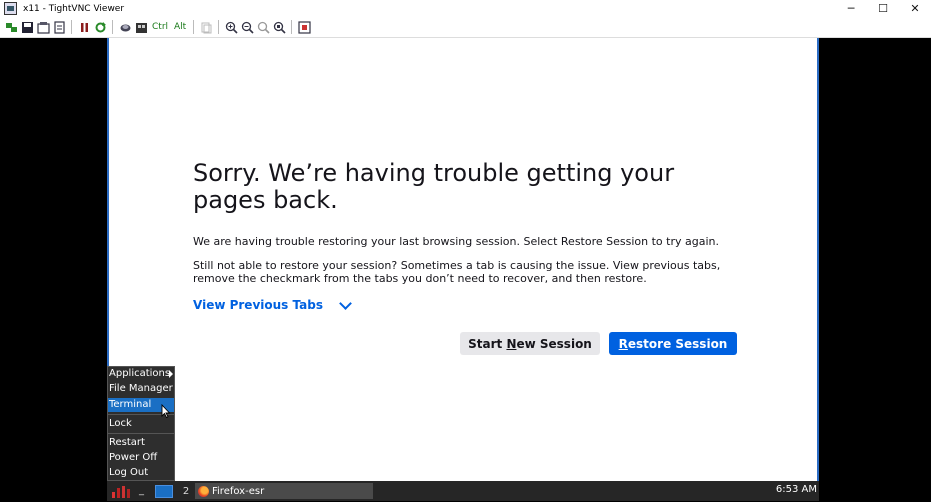 The width and height of the screenshot is (931, 502). What do you see at coordinates (915, 8) in the screenshot?
I see `close-button: ✕` at bounding box center [915, 8].